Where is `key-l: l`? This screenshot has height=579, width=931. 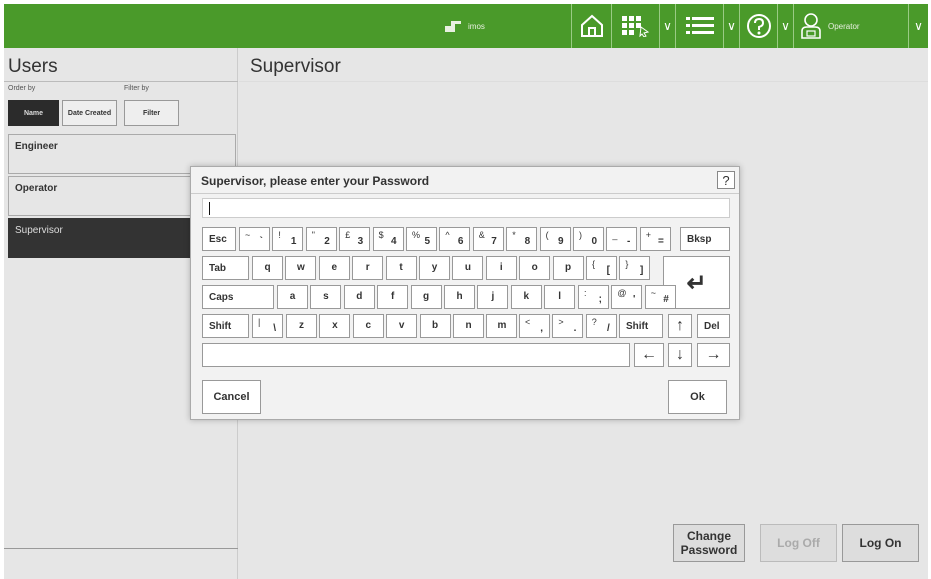 key-l: l is located at coordinates (560, 297).